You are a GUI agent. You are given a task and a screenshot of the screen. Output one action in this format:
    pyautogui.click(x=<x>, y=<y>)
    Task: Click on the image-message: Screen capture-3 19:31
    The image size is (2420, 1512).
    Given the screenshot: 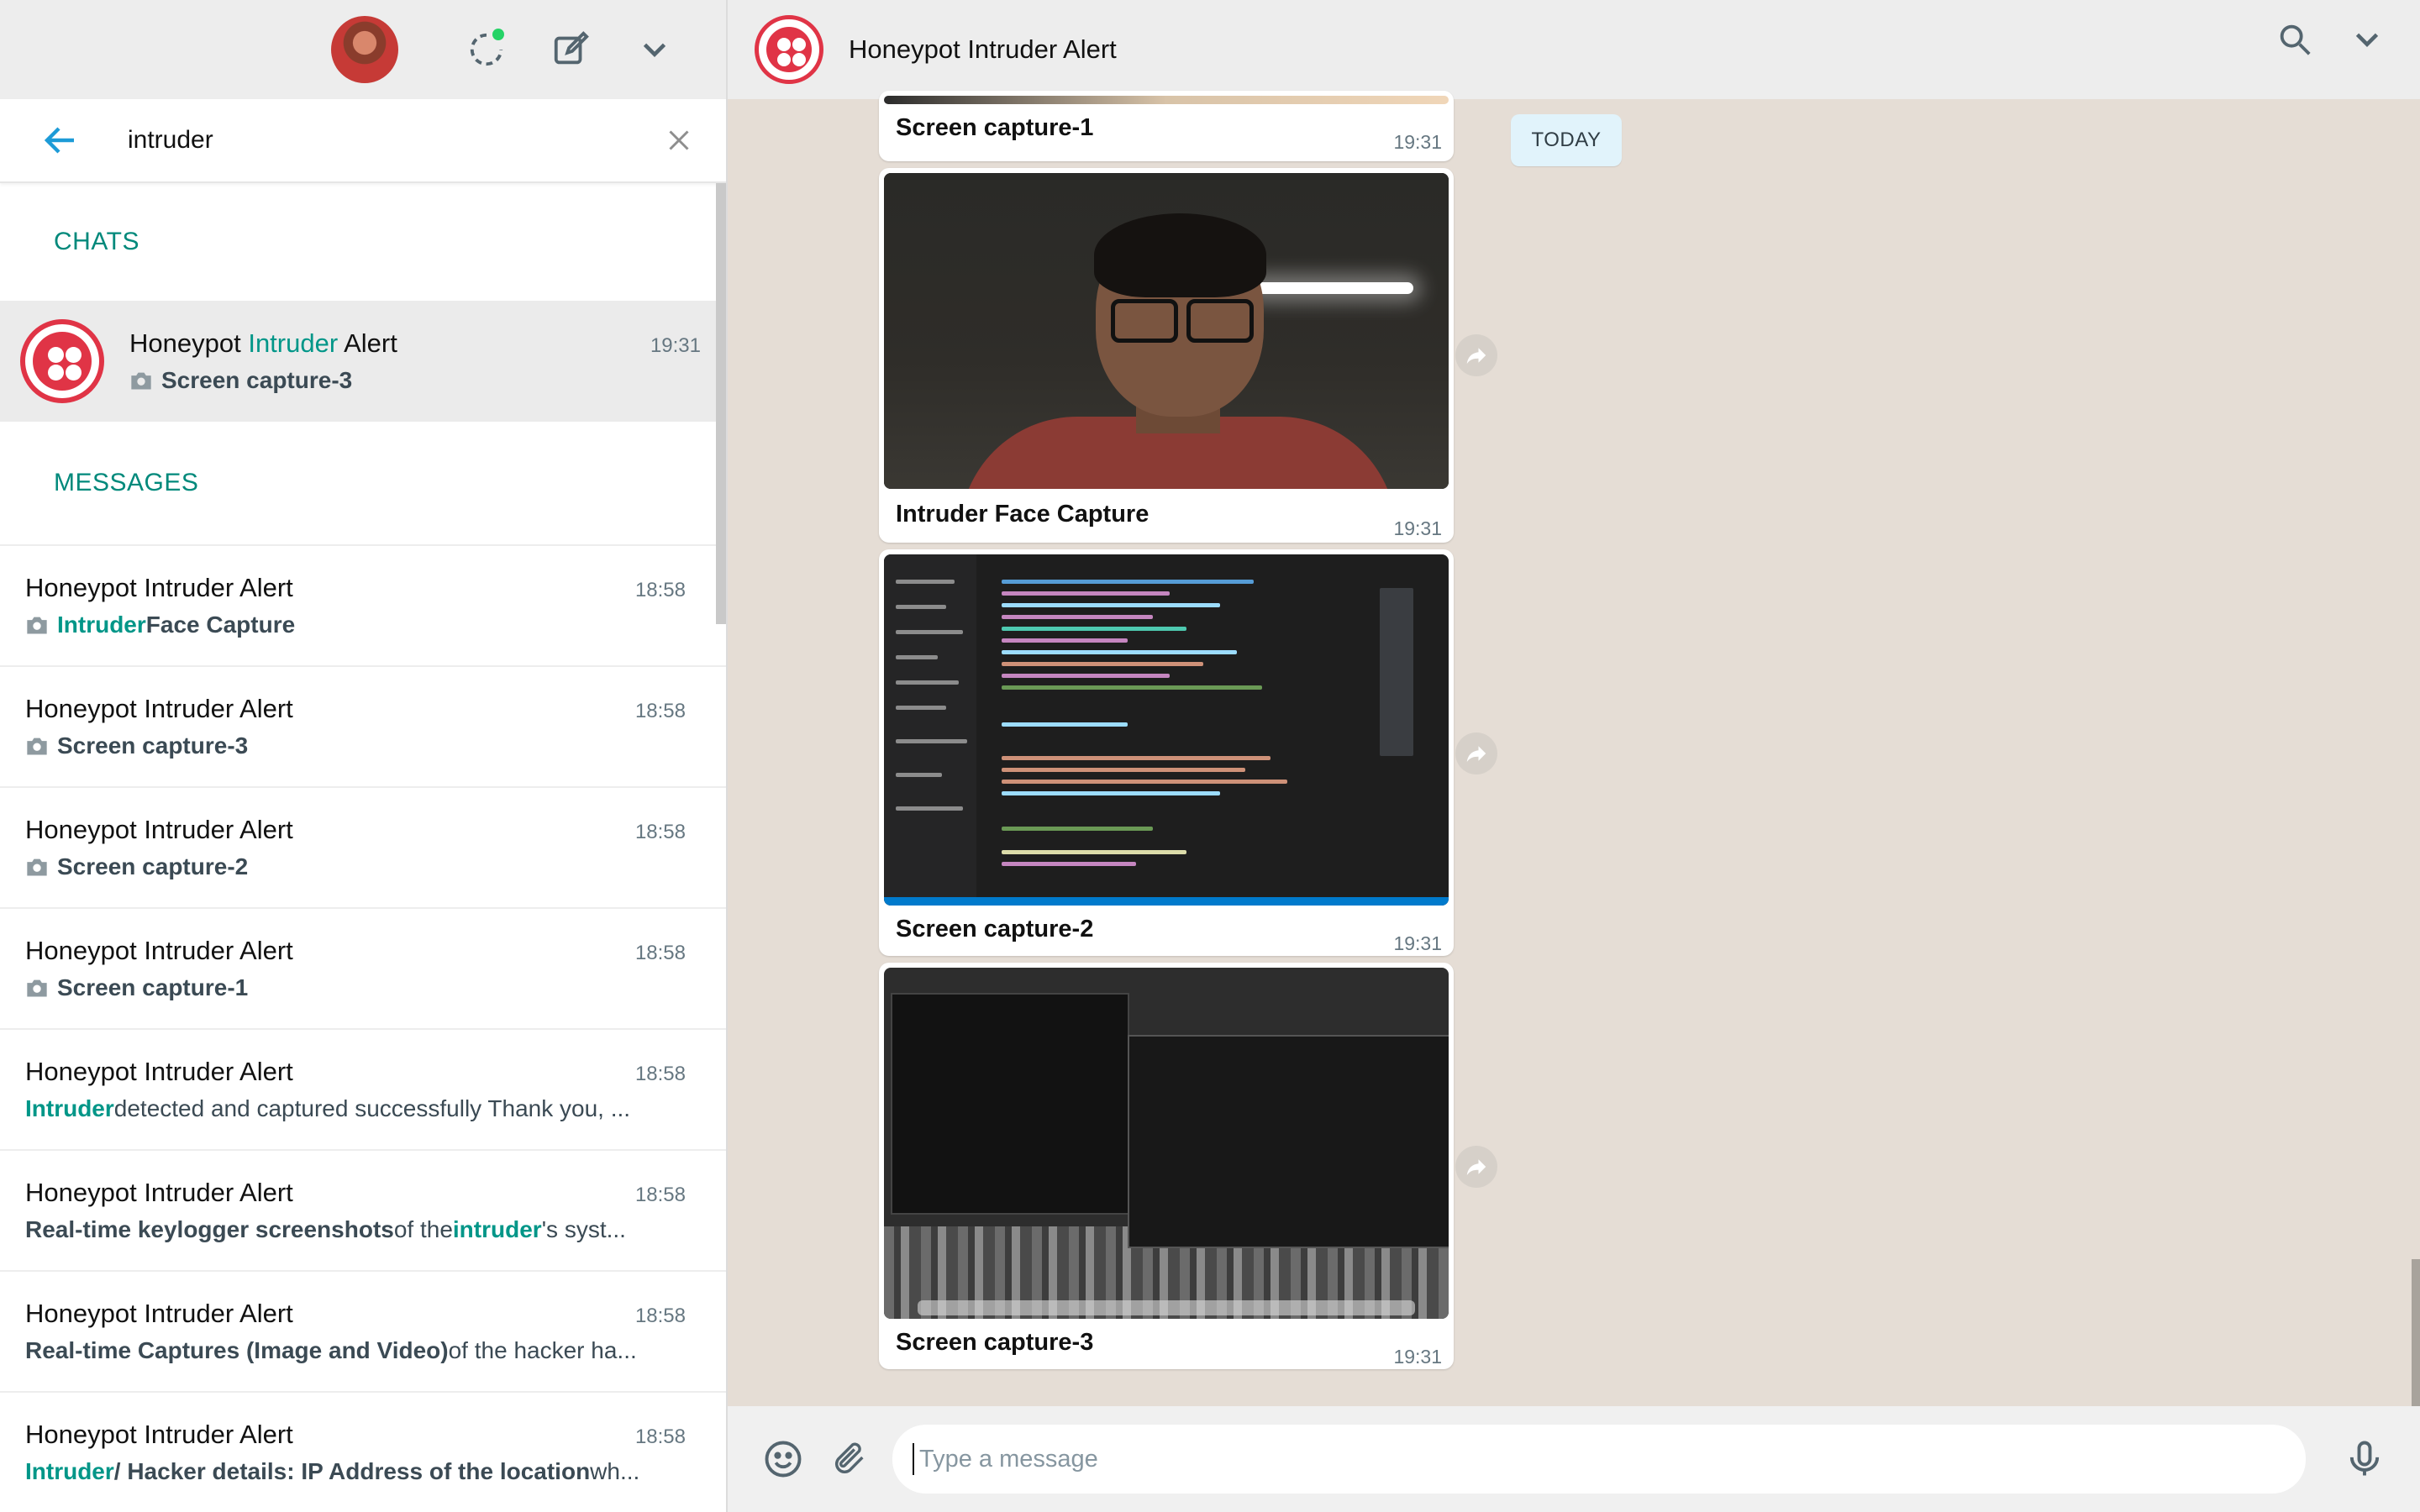 What is the action you would take?
    pyautogui.click(x=1166, y=1166)
    